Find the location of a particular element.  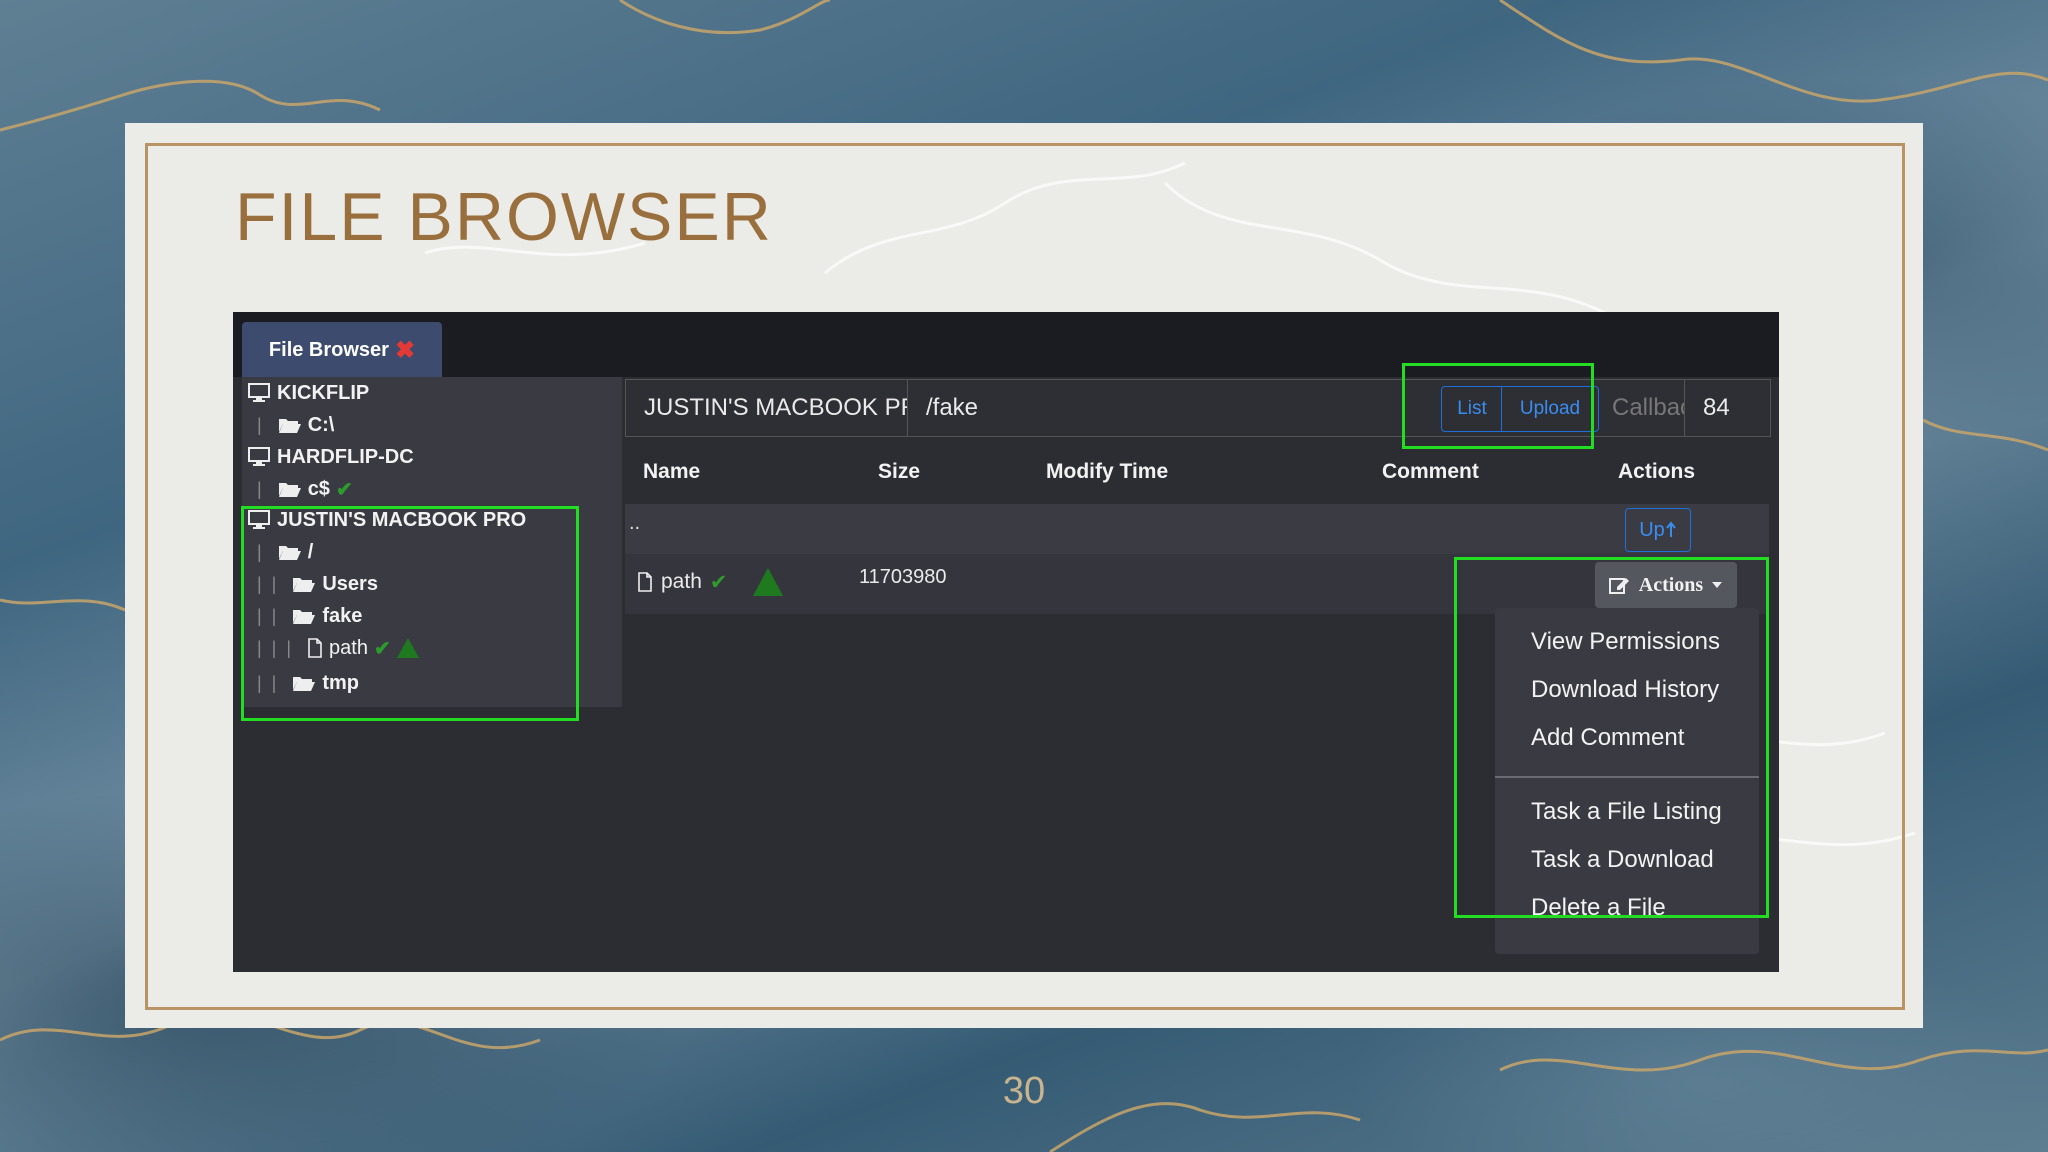

path-input: /fake is located at coordinates (1168, 408).